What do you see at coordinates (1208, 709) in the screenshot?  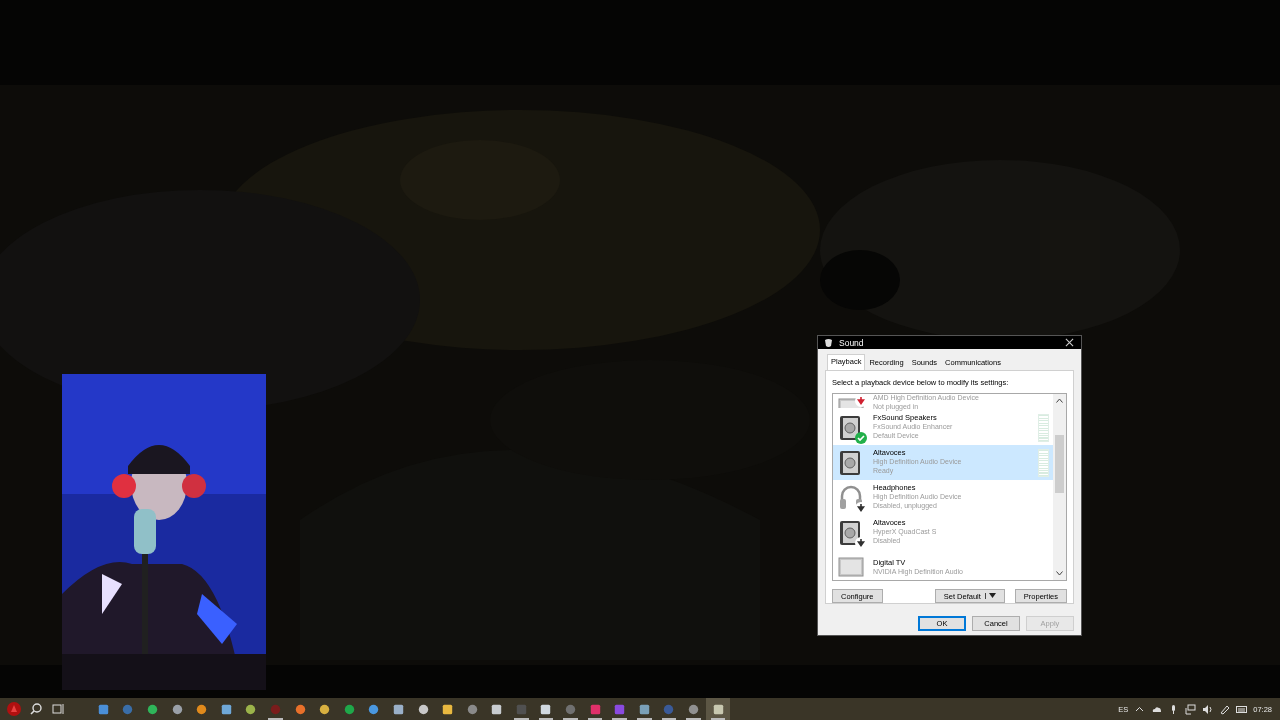 I see `volume-icon` at bounding box center [1208, 709].